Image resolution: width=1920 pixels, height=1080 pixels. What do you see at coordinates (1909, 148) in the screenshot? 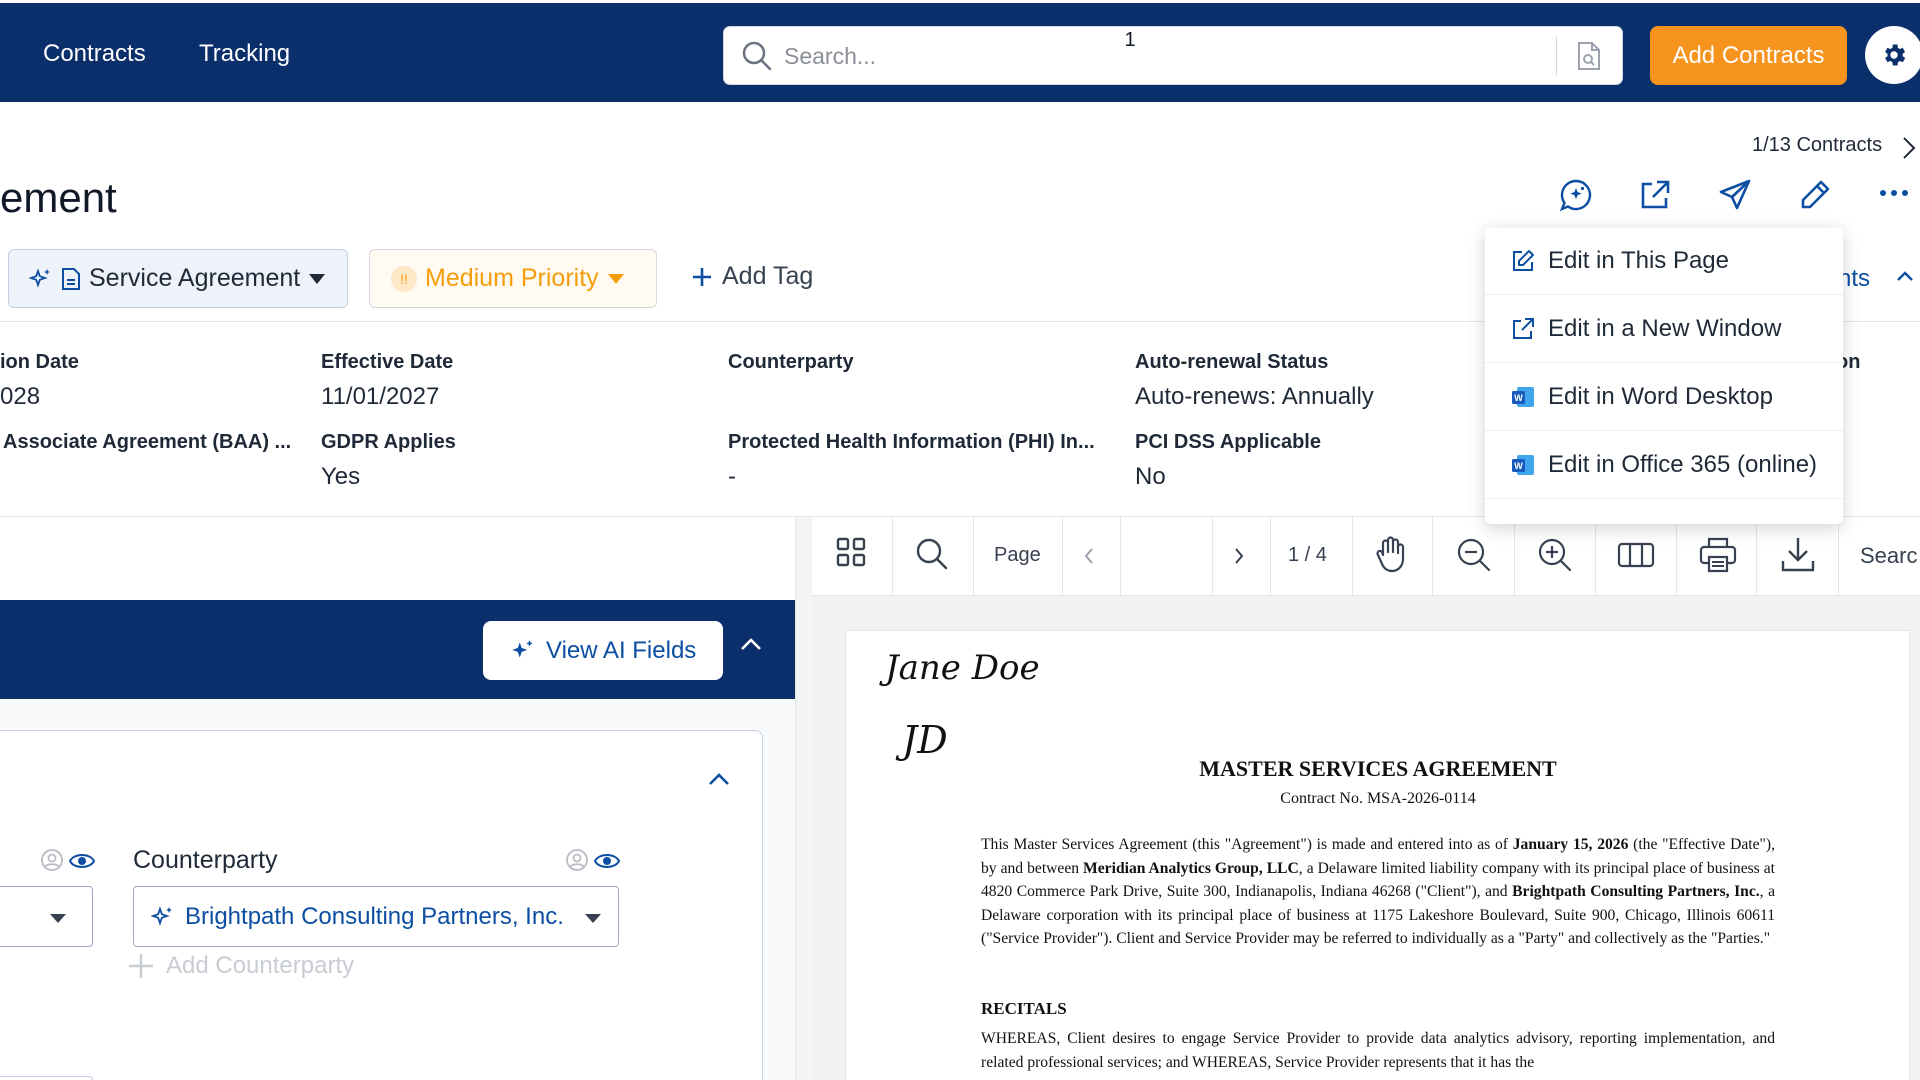
I see `next-contract-chevron-icon` at bounding box center [1909, 148].